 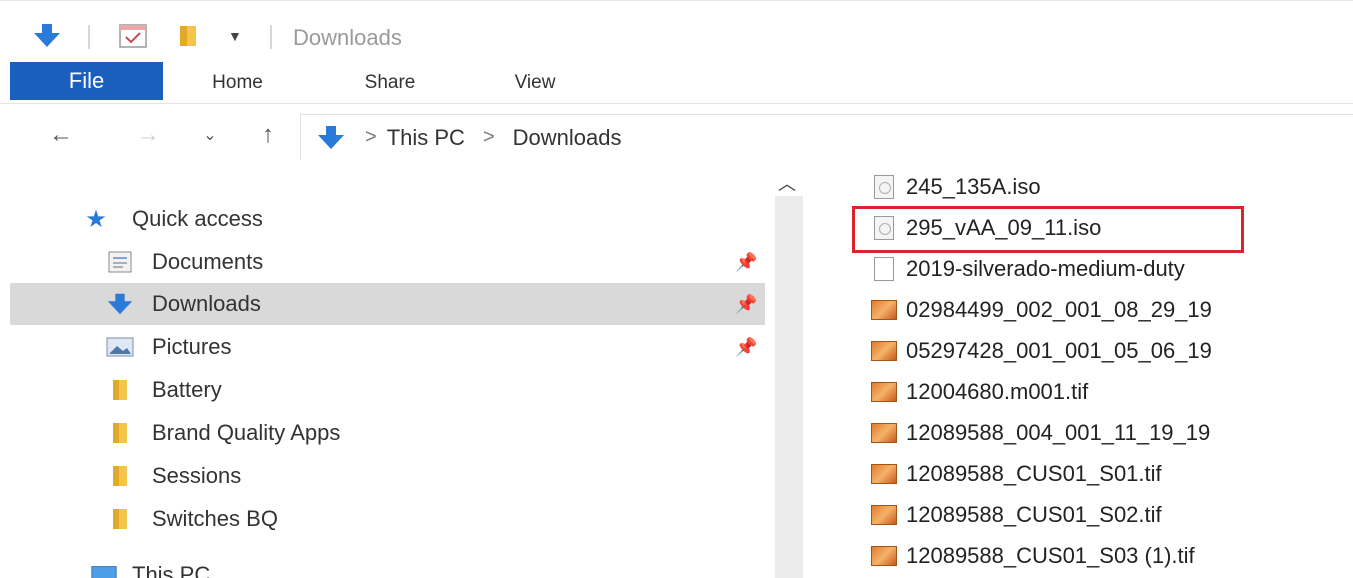 I want to click on recent-locations-chevron-icon: ⌄, so click(x=210, y=135).